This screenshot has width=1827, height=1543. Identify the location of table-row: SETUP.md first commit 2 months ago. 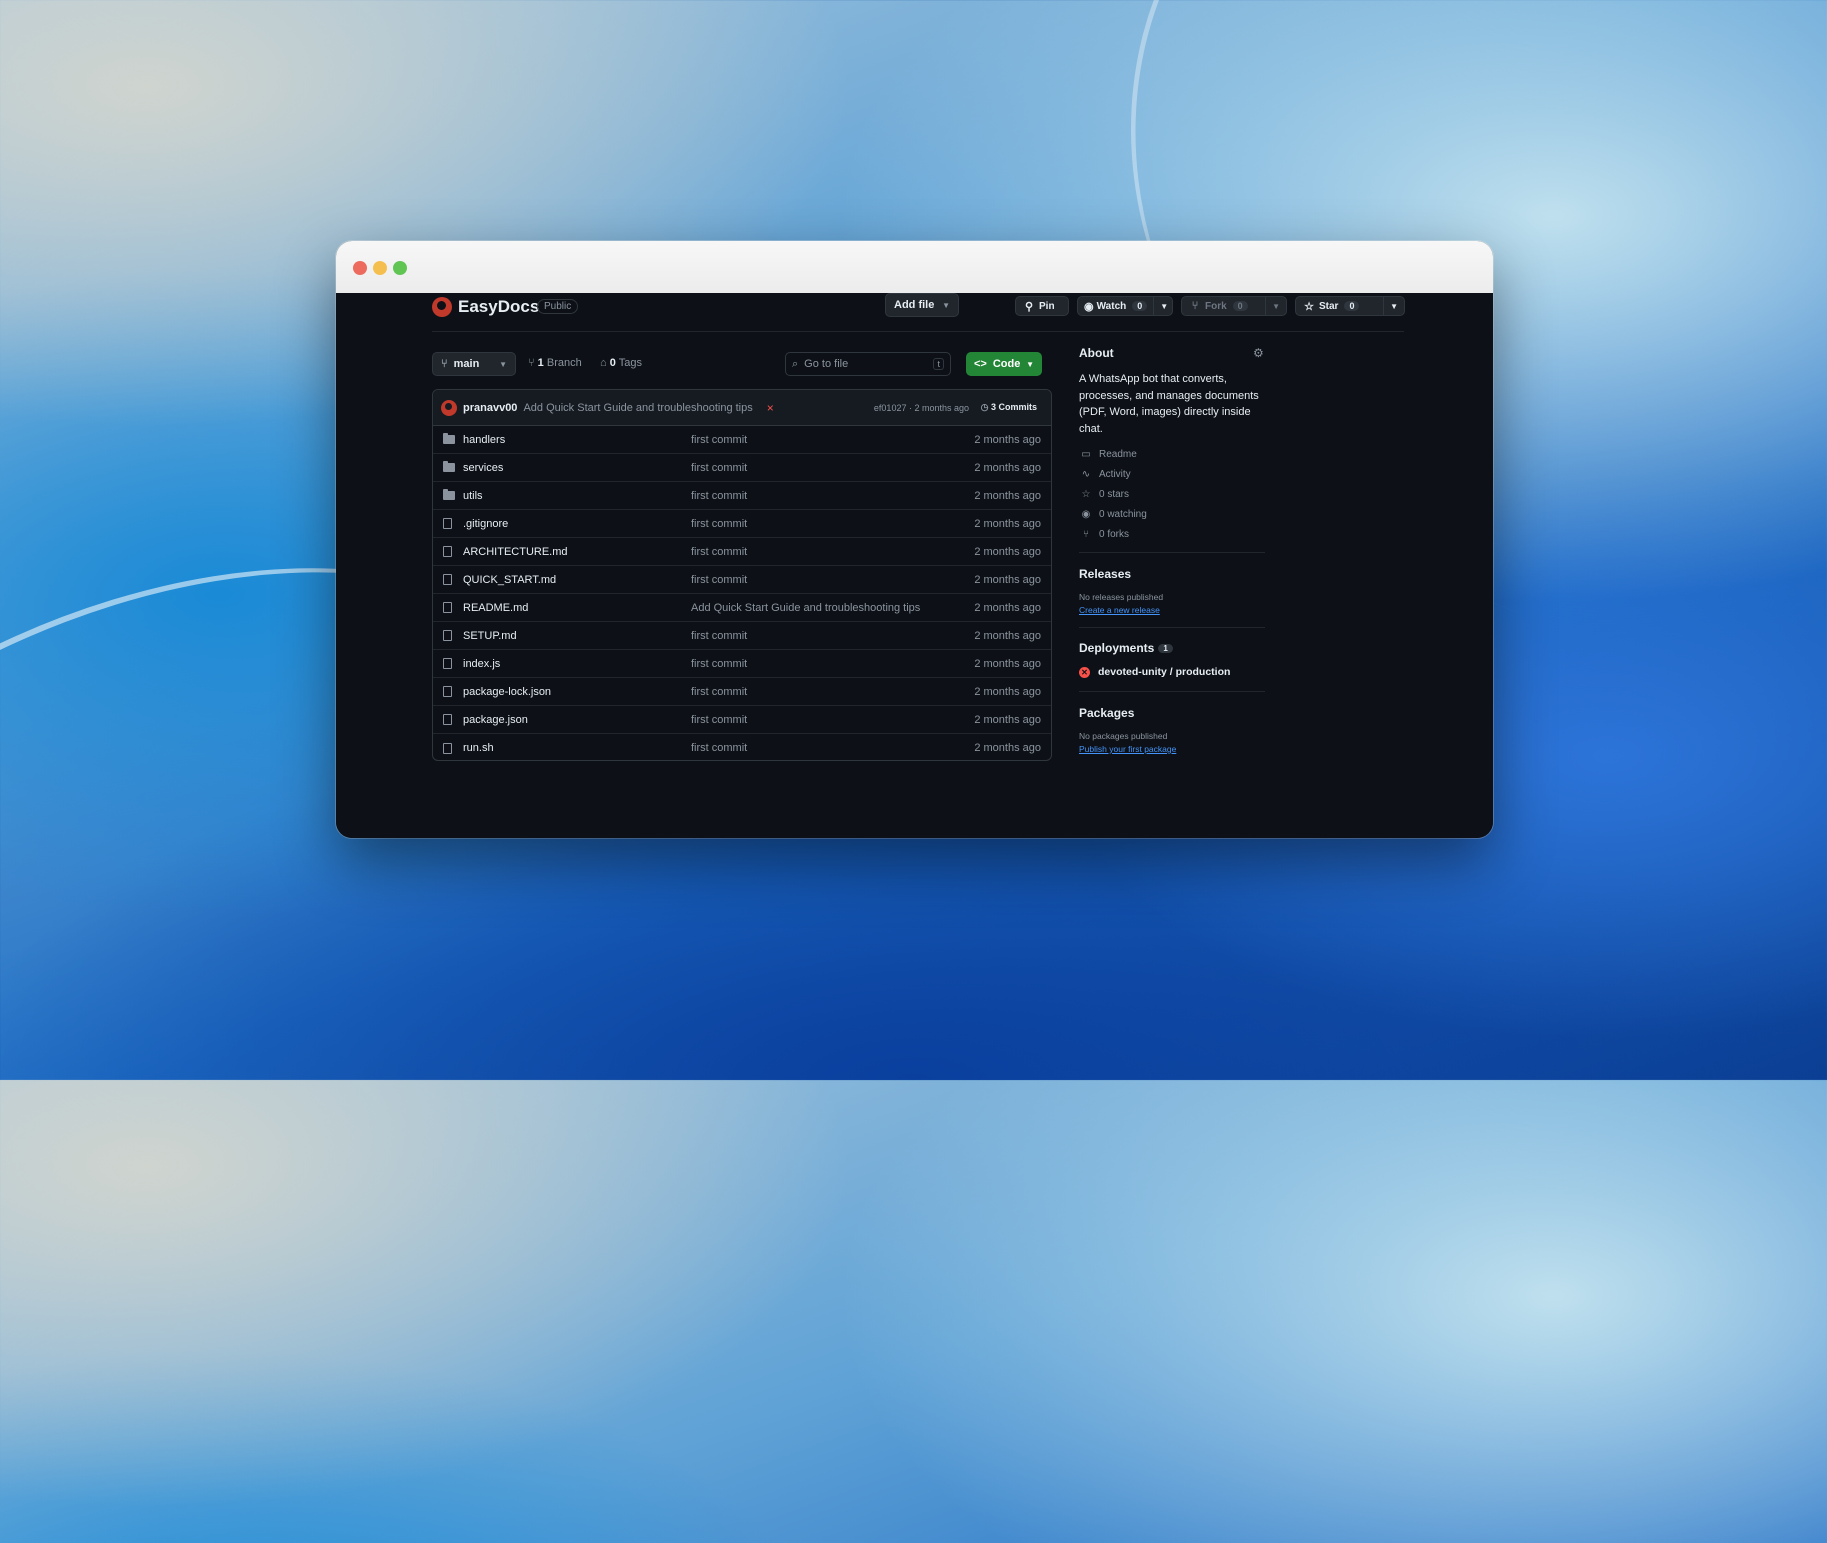
(742, 636).